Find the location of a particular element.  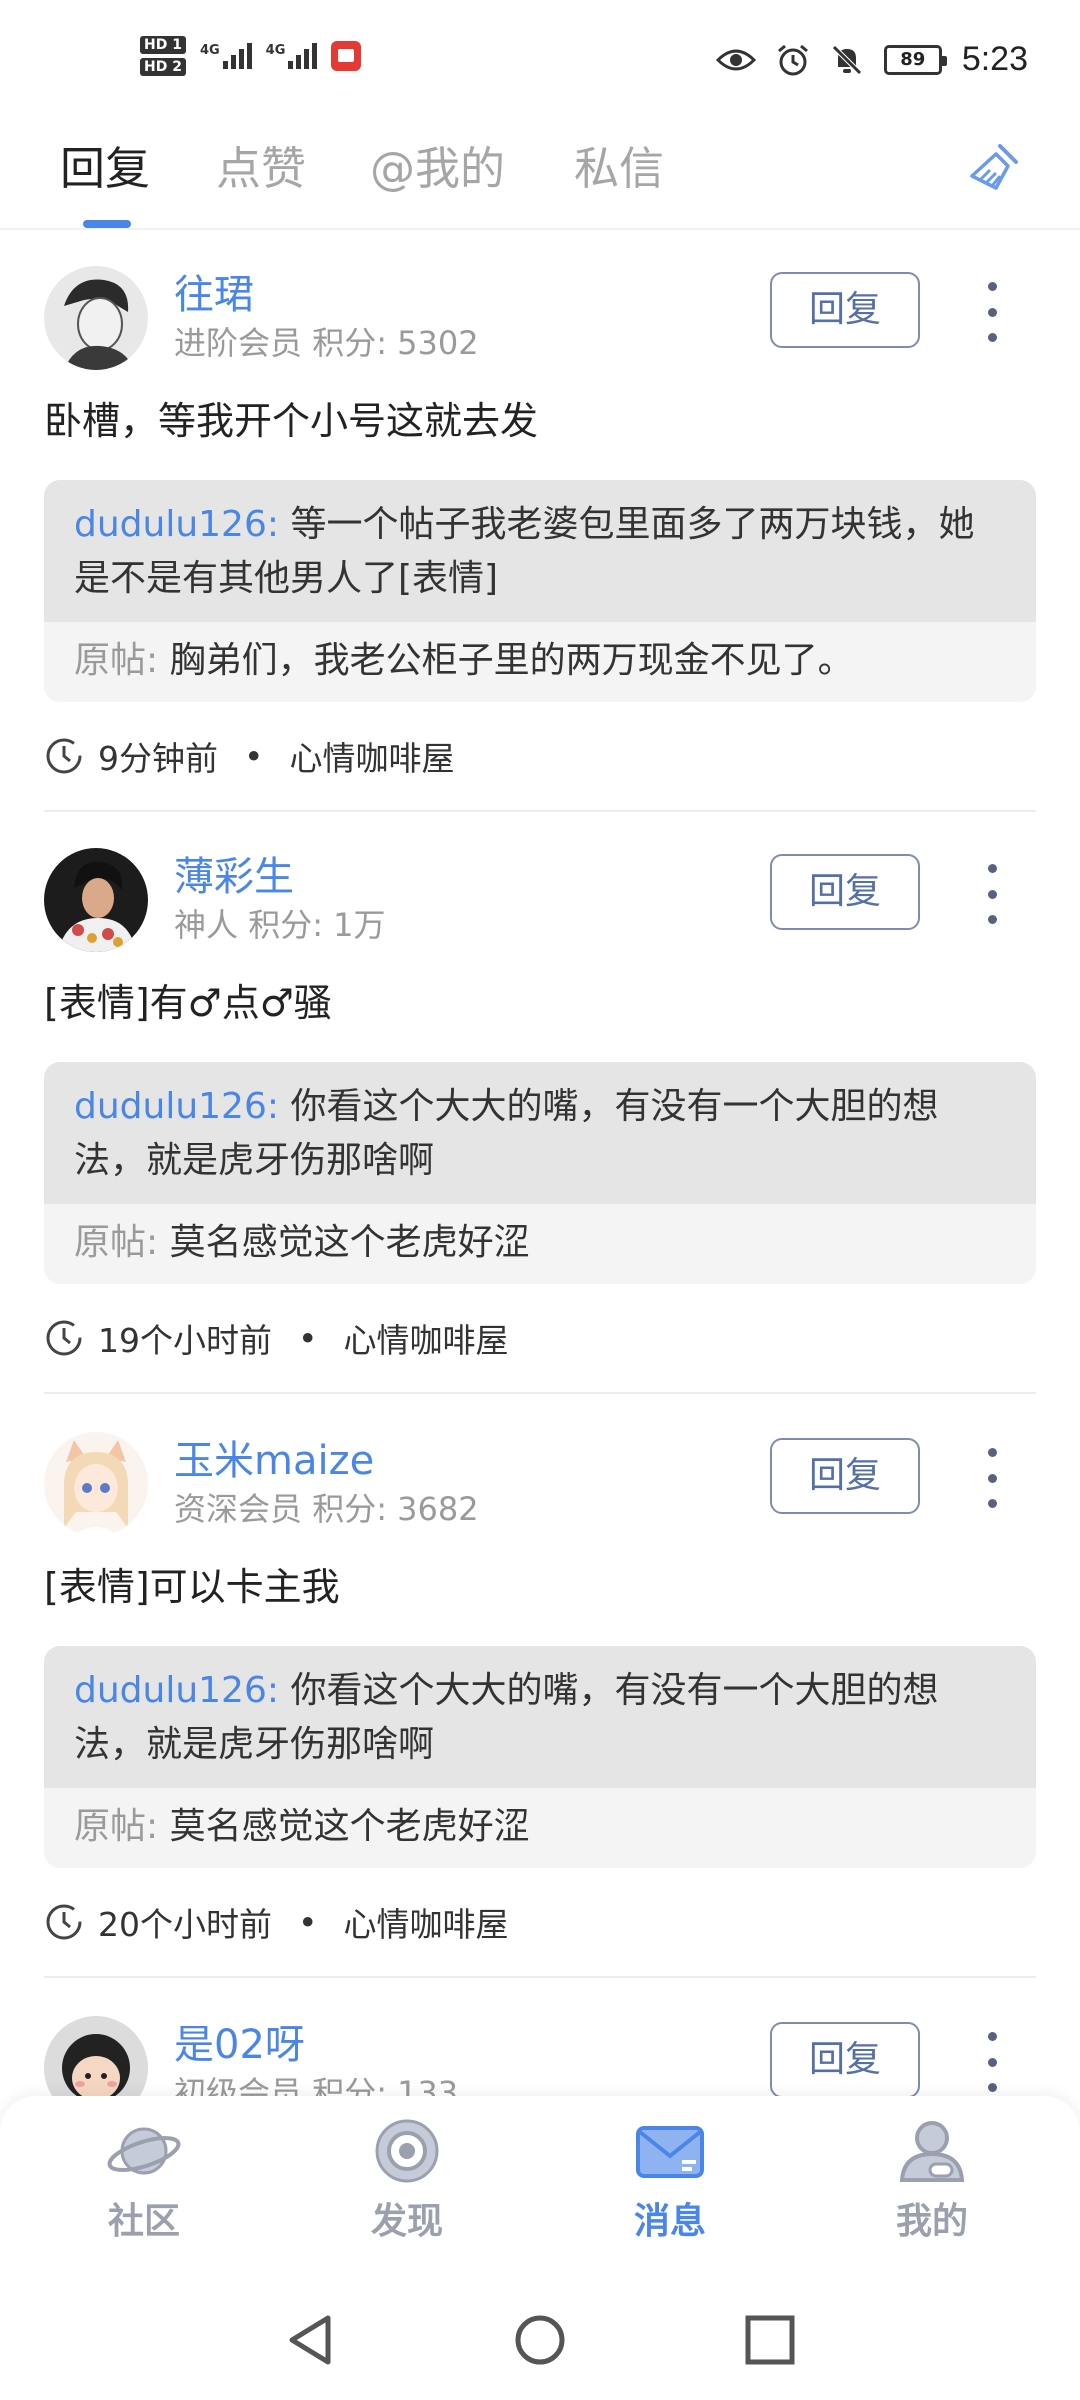

nav-profile: 我的 is located at coordinates (932, 2180).